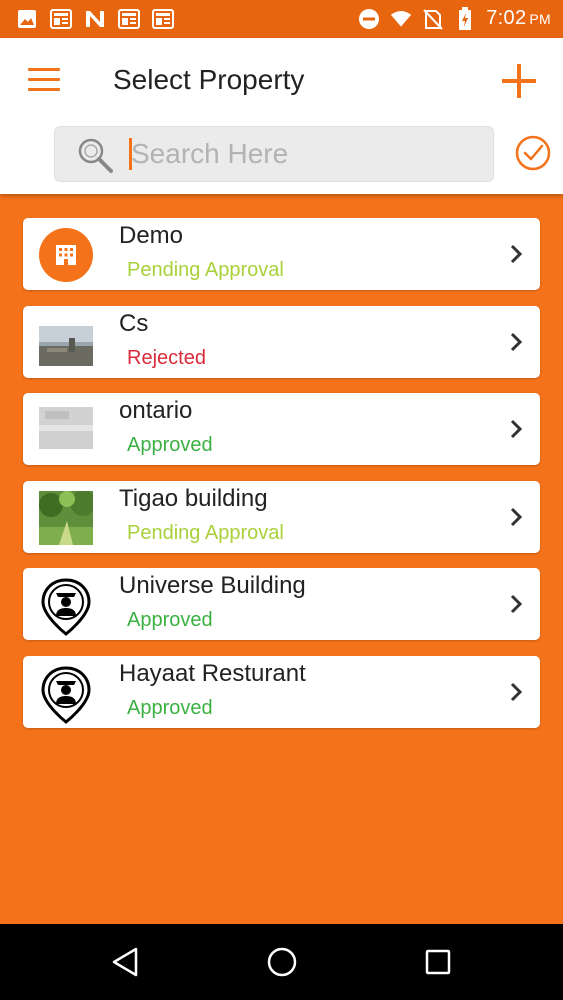 This screenshot has height=1000, width=563. Describe the element at coordinates (44, 81) in the screenshot. I see `hamburger-menu-icon` at that location.